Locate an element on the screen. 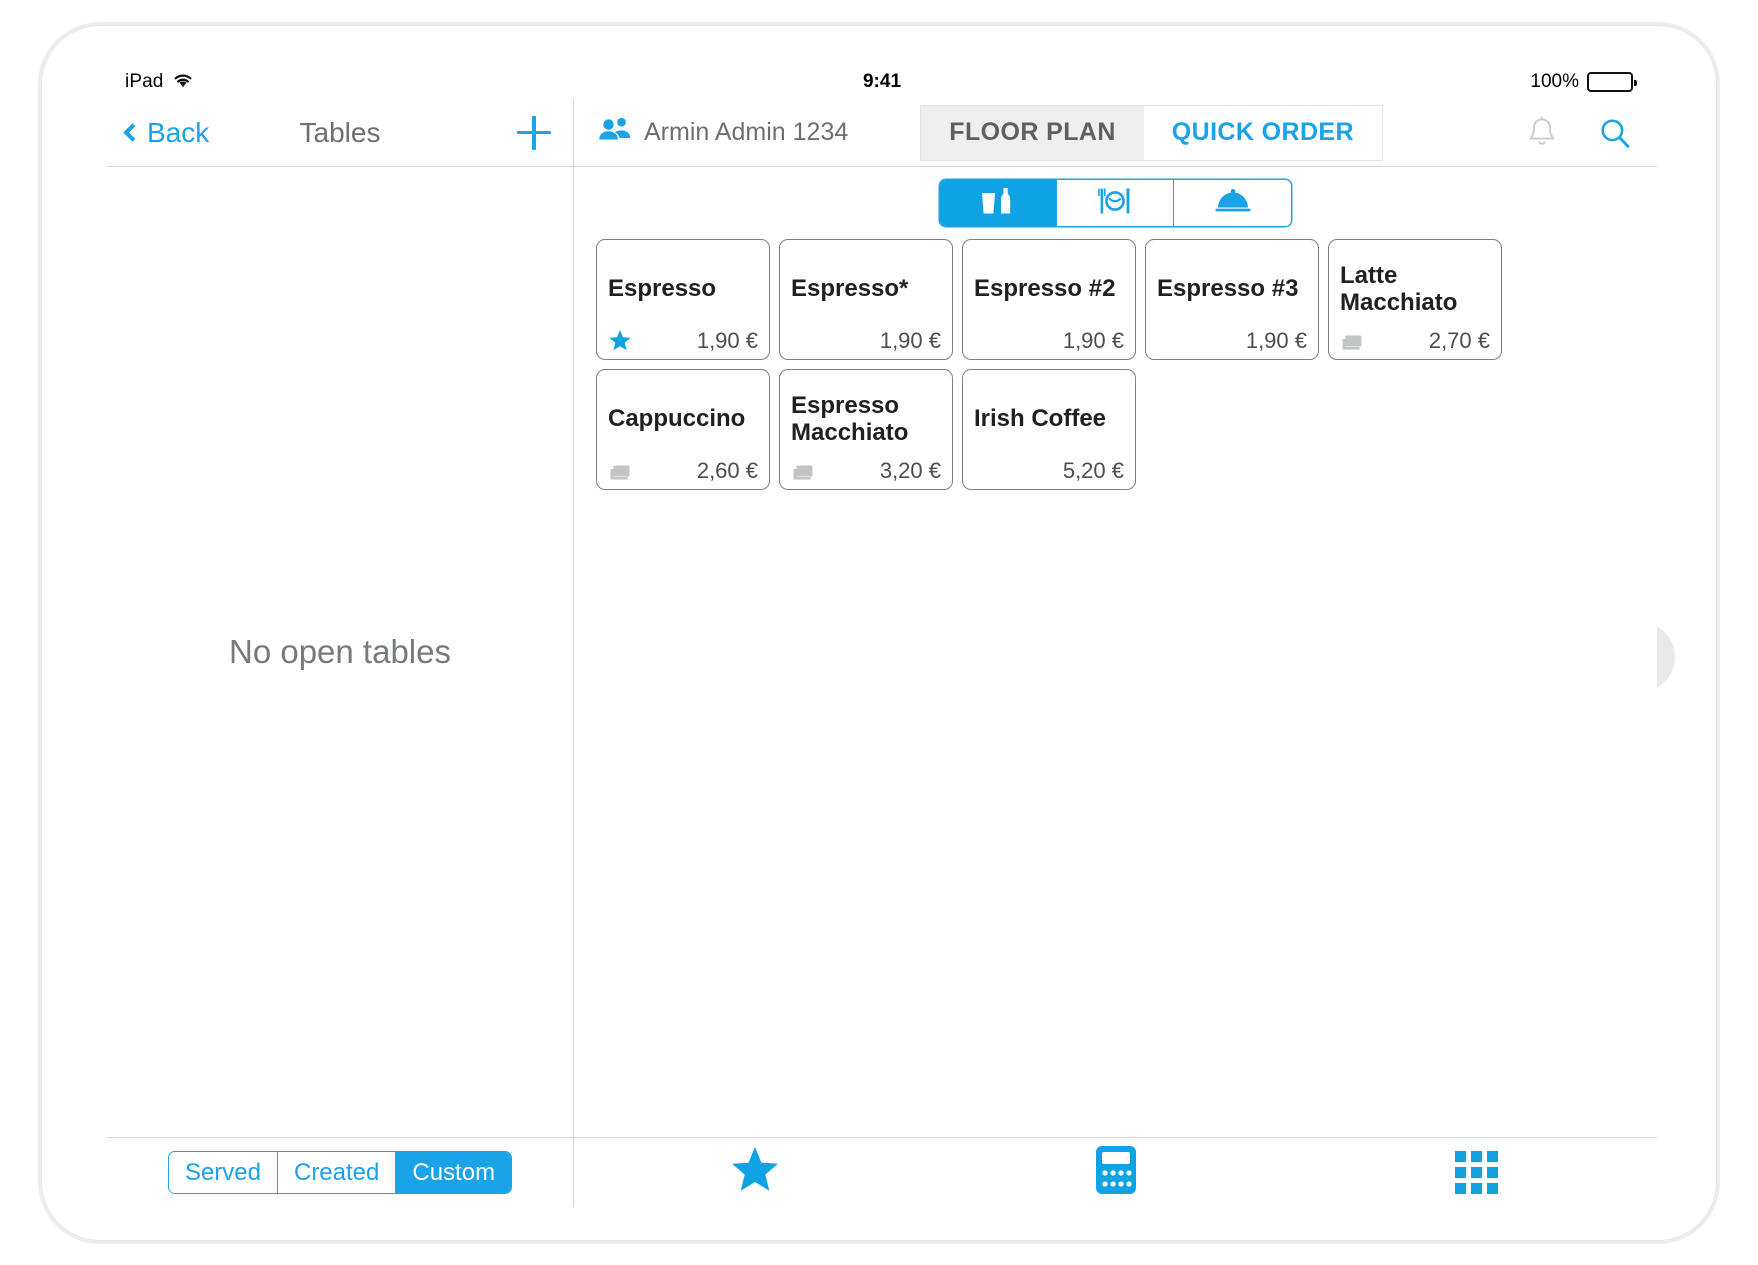 The image size is (1758, 1265). product-name: Irish Coffee is located at coordinates (1040, 419).